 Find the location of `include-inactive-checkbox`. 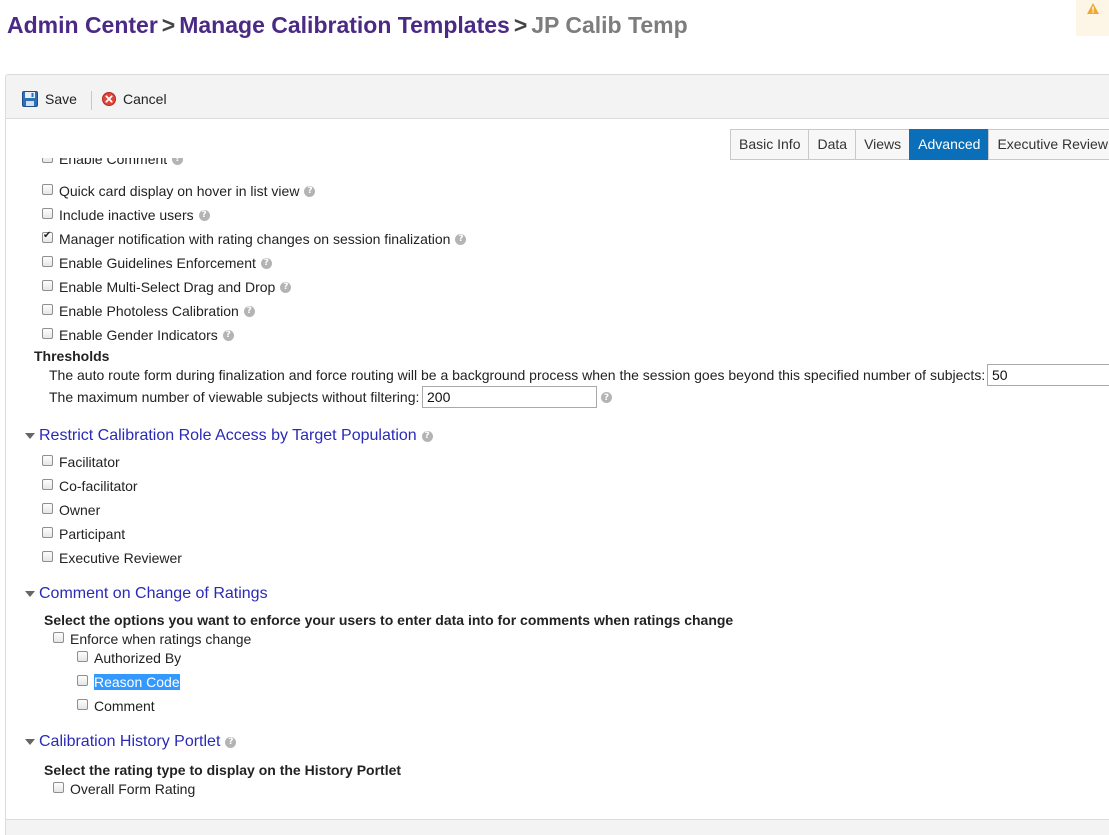

include-inactive-checkbox is located at coordinates (47, 213).